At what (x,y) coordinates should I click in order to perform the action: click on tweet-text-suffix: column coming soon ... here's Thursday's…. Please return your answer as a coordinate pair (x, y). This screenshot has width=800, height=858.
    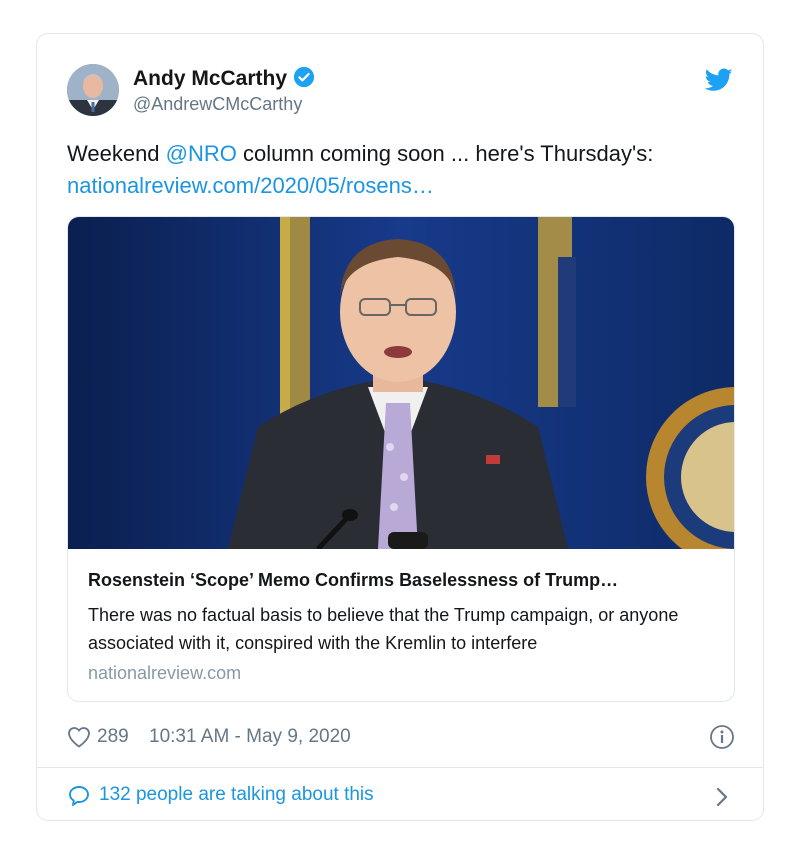
    Looking at the image, I should click on (445, 153).